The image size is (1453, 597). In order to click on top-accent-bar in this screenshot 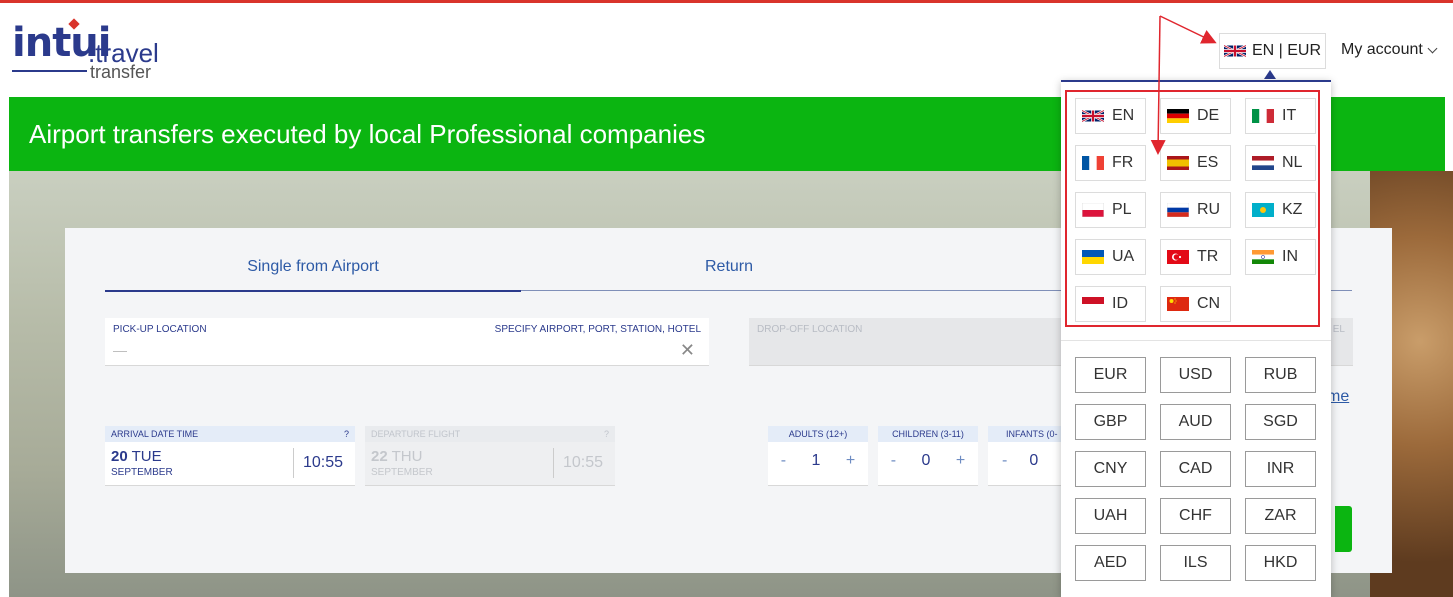, I will do `click(726, 1)`.